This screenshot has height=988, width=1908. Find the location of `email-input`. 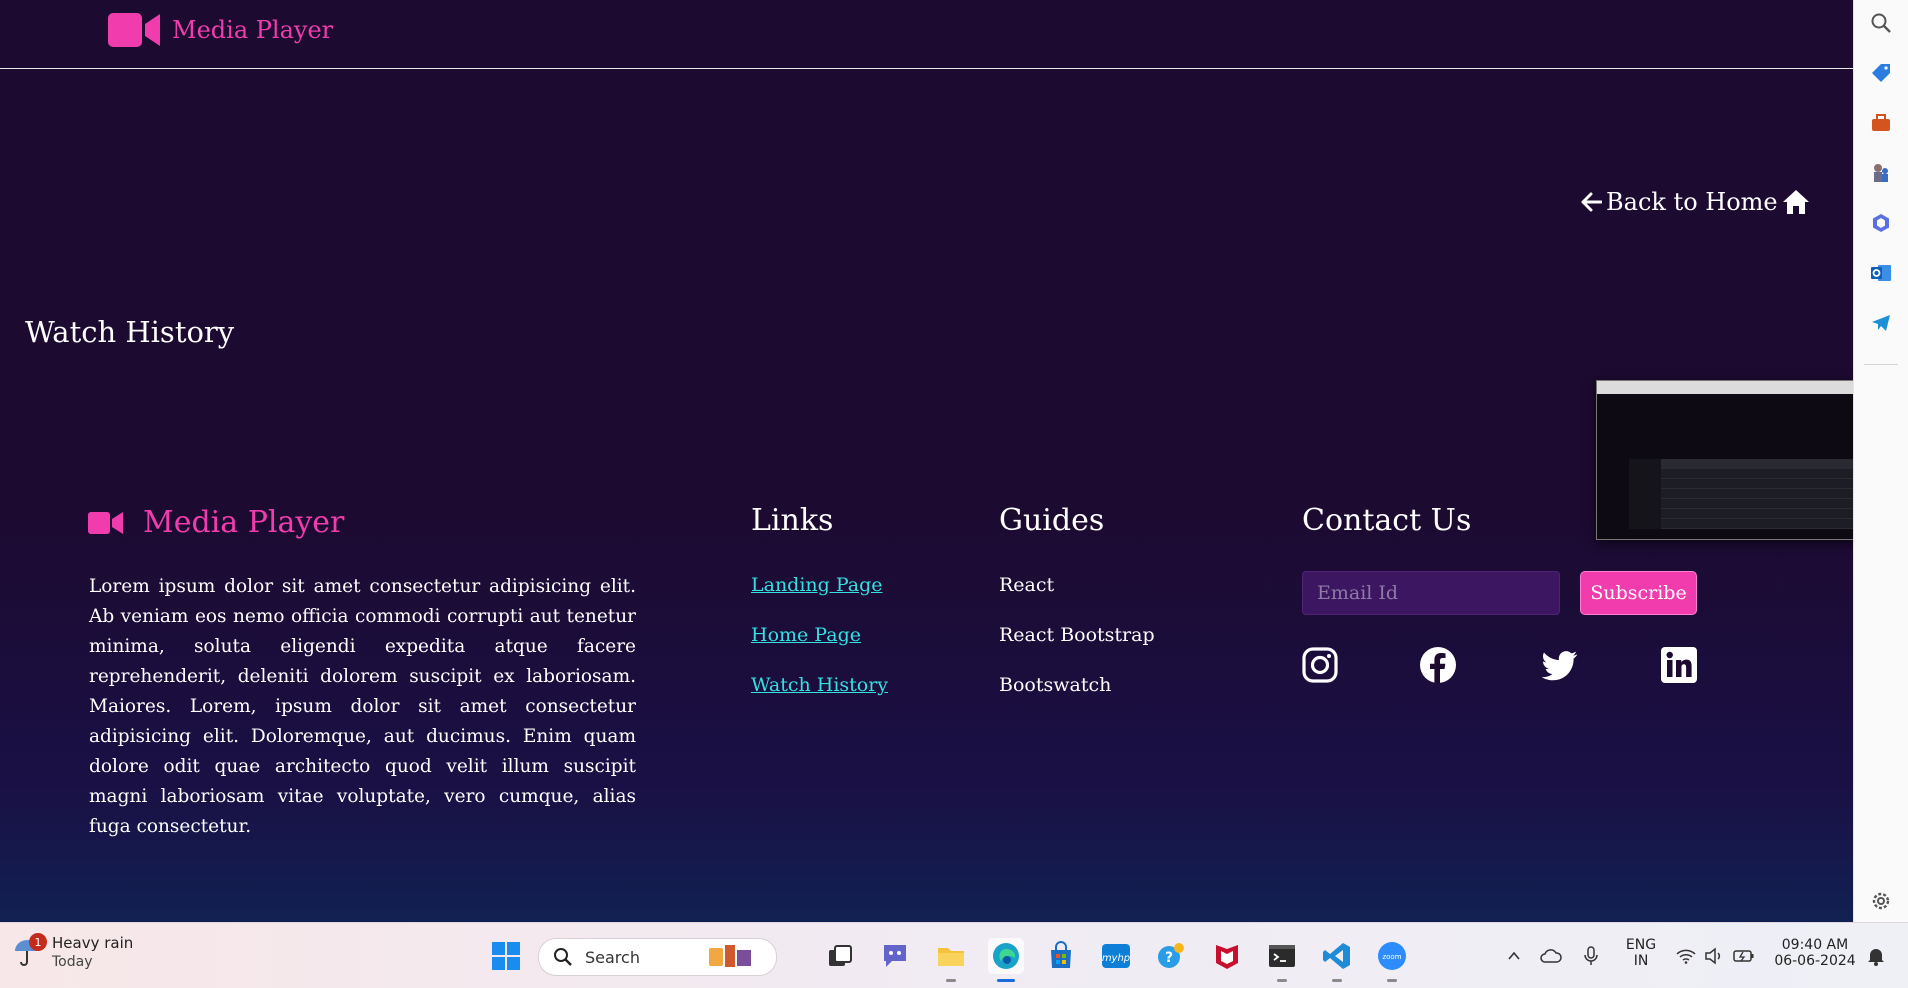

email-input is located at coordinates (1431, 593).